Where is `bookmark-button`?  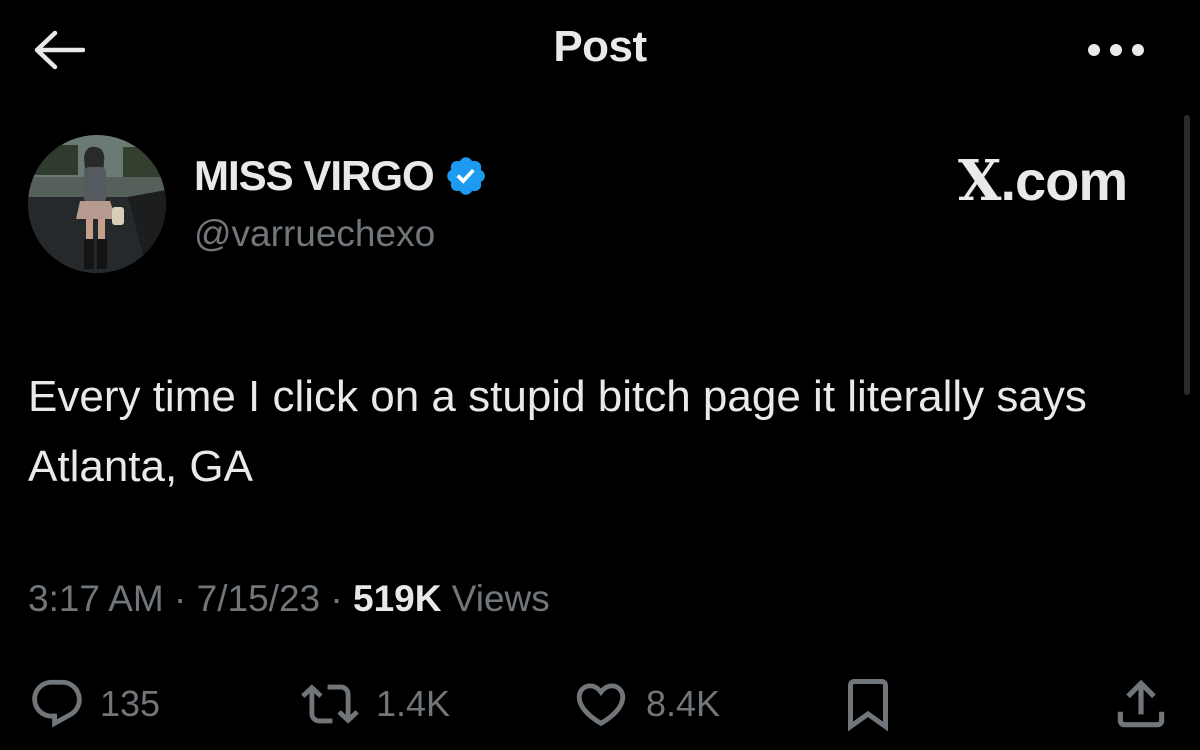
bookmark-button is located at coordinates (868, 704).